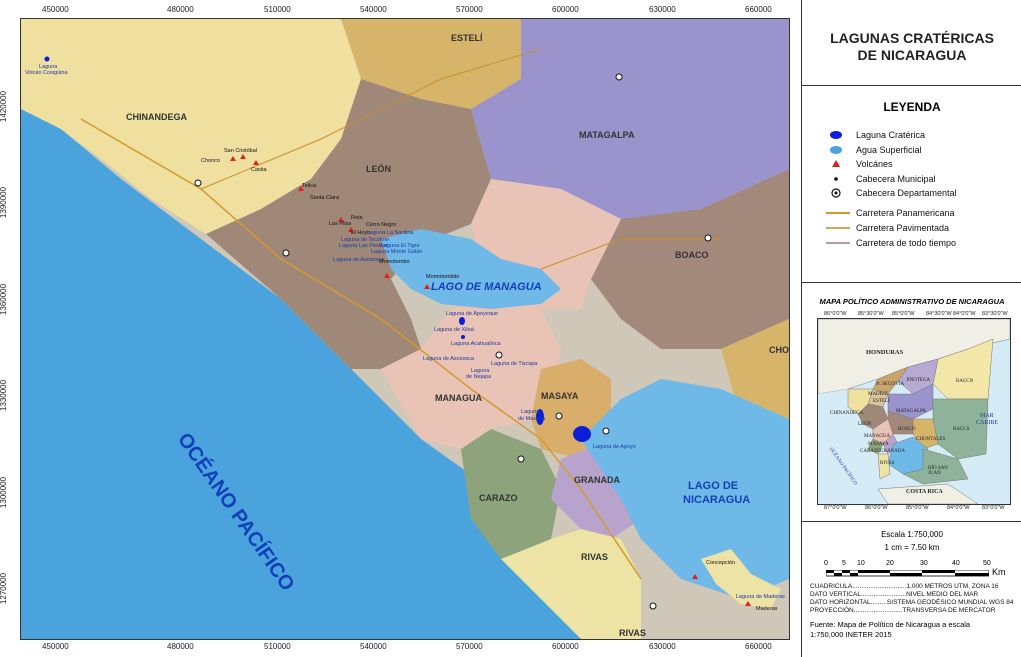 Image resolution: width=1021 pixels, height=657 pixels. I want to click on legend-label: Agua Superficial, so click(889, 150).